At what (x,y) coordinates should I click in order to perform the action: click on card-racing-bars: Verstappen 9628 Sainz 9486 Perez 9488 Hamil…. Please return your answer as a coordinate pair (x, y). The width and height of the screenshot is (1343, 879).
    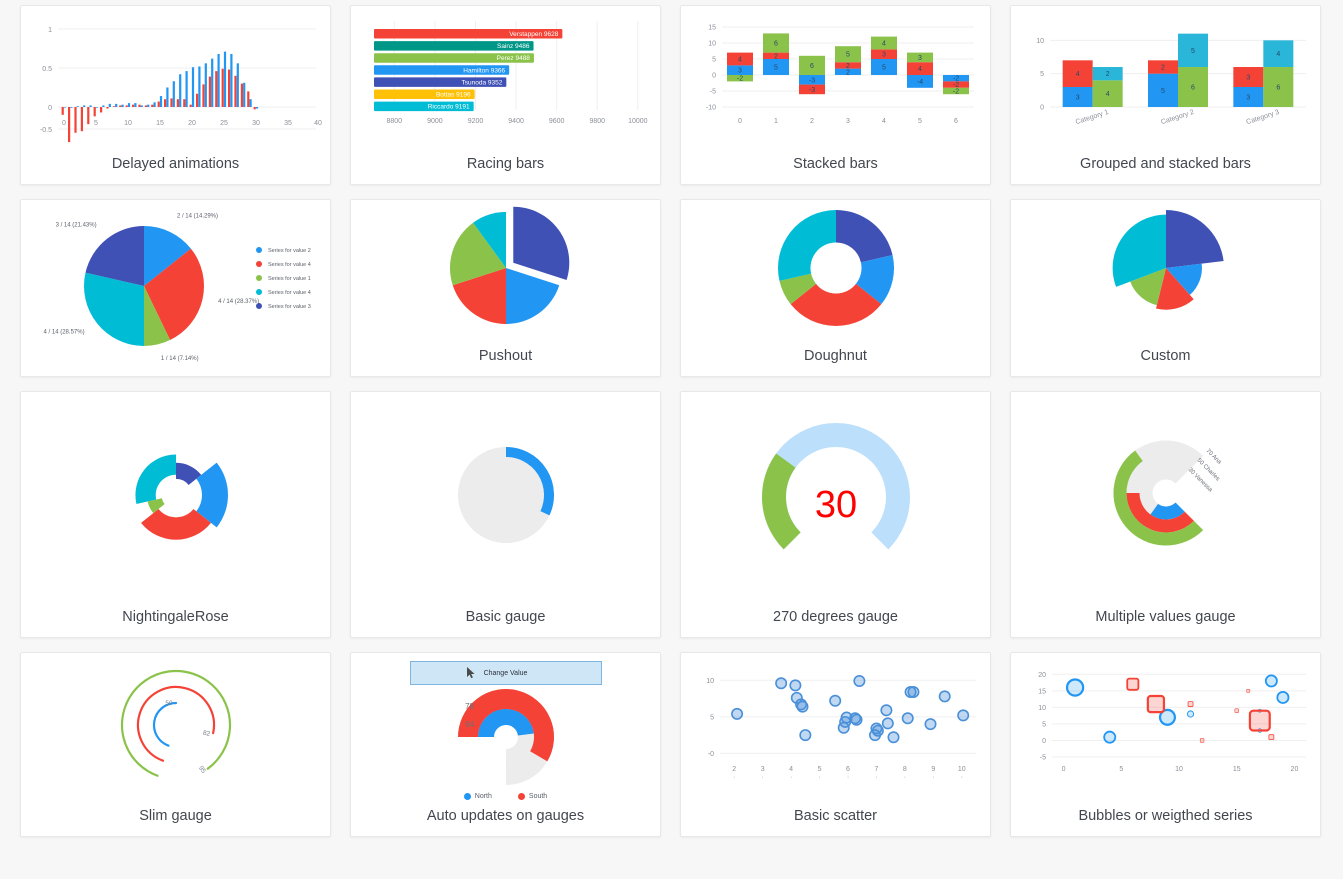
    Looking at the image, I should click on (505, 95).